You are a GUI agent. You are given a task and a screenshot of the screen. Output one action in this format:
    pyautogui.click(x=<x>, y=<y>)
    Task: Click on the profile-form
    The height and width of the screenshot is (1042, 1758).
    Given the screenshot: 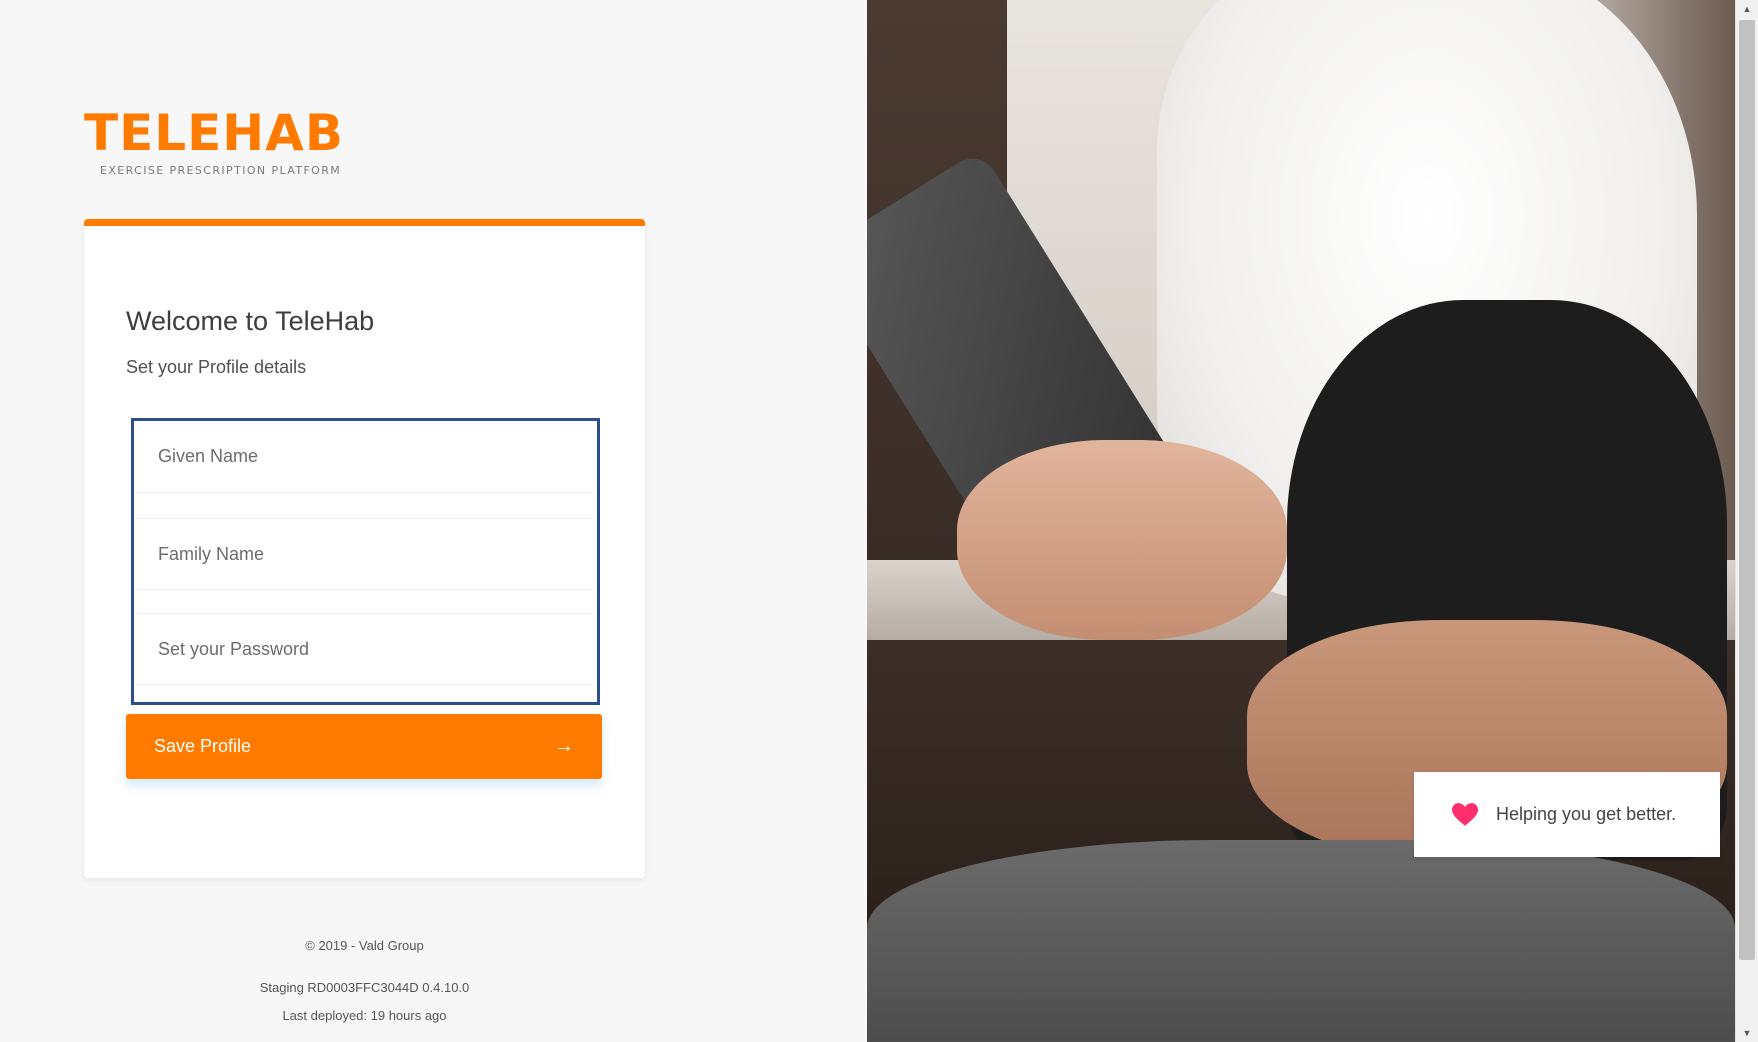 What is the action you would take?
    pyautogui.click(x=365, y=561)
    